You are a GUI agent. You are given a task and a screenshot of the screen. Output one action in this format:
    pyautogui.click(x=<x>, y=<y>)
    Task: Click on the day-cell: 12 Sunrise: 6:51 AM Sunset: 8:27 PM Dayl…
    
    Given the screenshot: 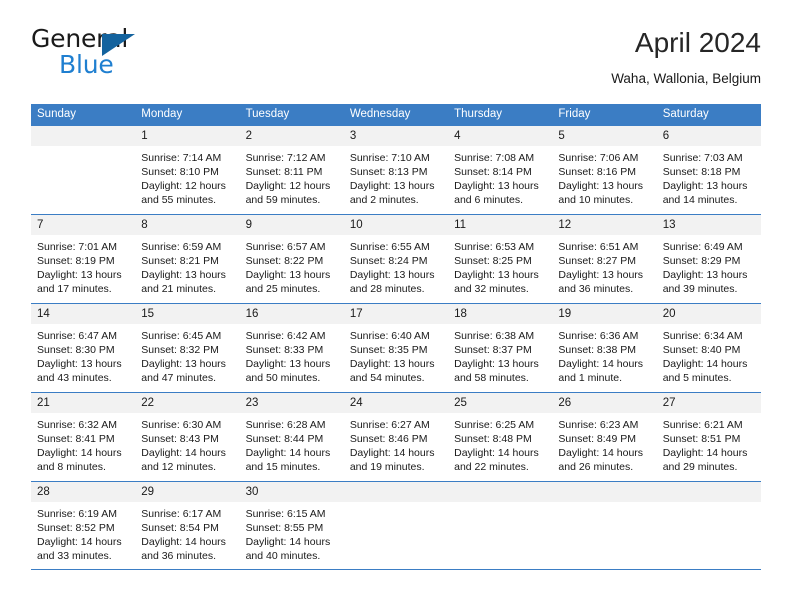 What is the action you would take?
    pyautogui.click(x=604, y=259)
    